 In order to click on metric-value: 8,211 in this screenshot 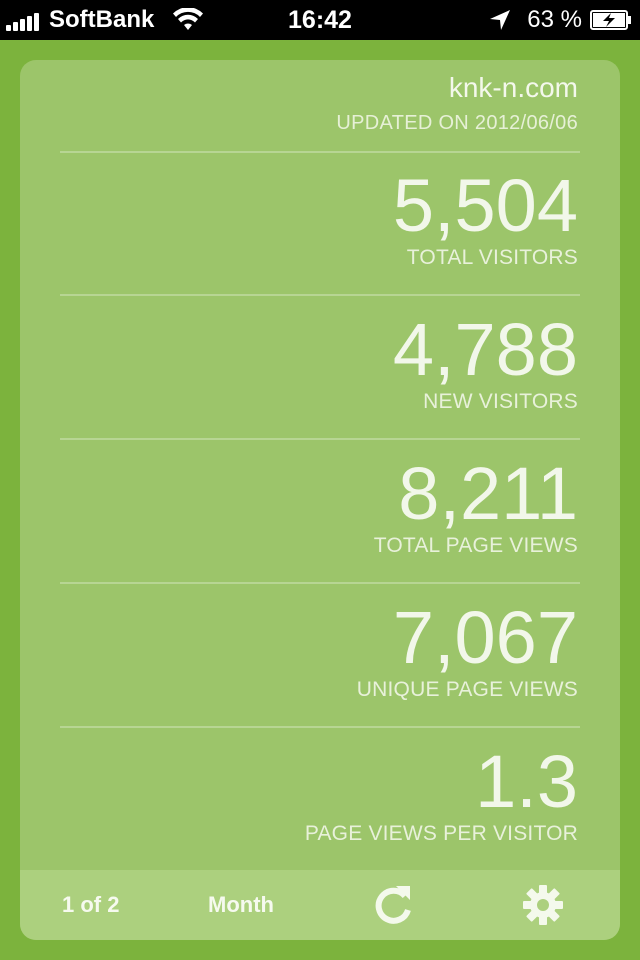, I will do `click(488, 493)`.